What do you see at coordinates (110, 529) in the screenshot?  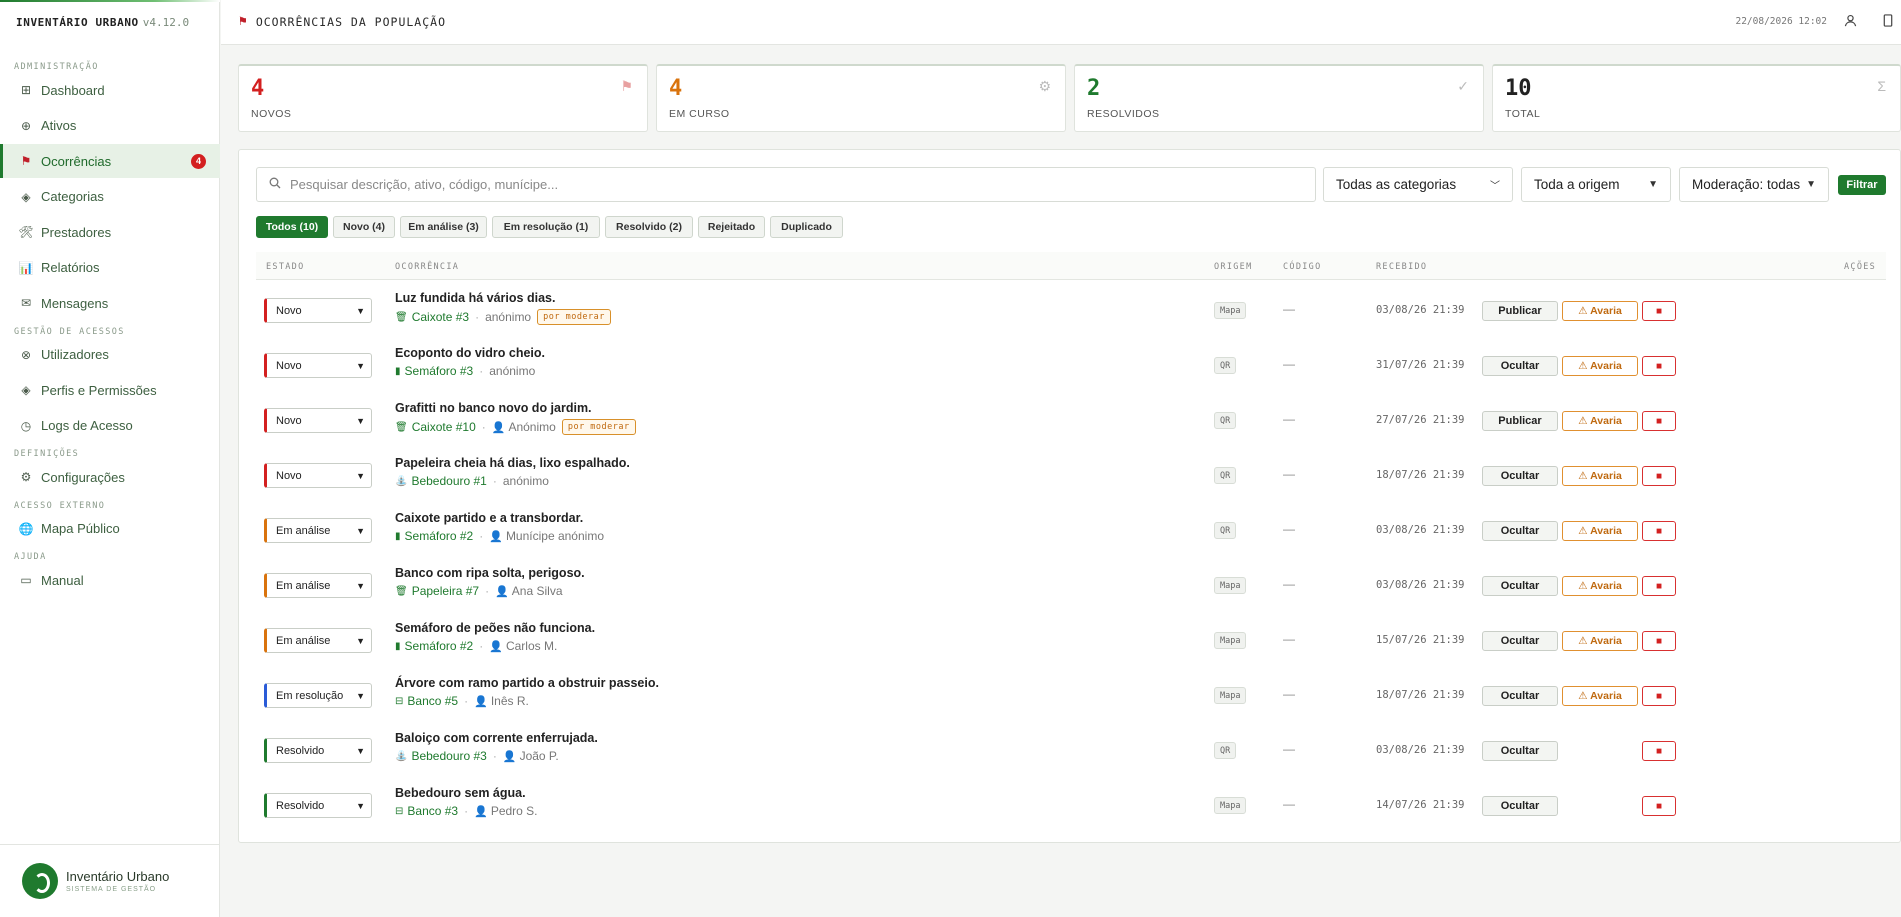 I see `sidebar-item-mapa-publico: 🌐 Mapa Público` at bounding box center [110, 529].